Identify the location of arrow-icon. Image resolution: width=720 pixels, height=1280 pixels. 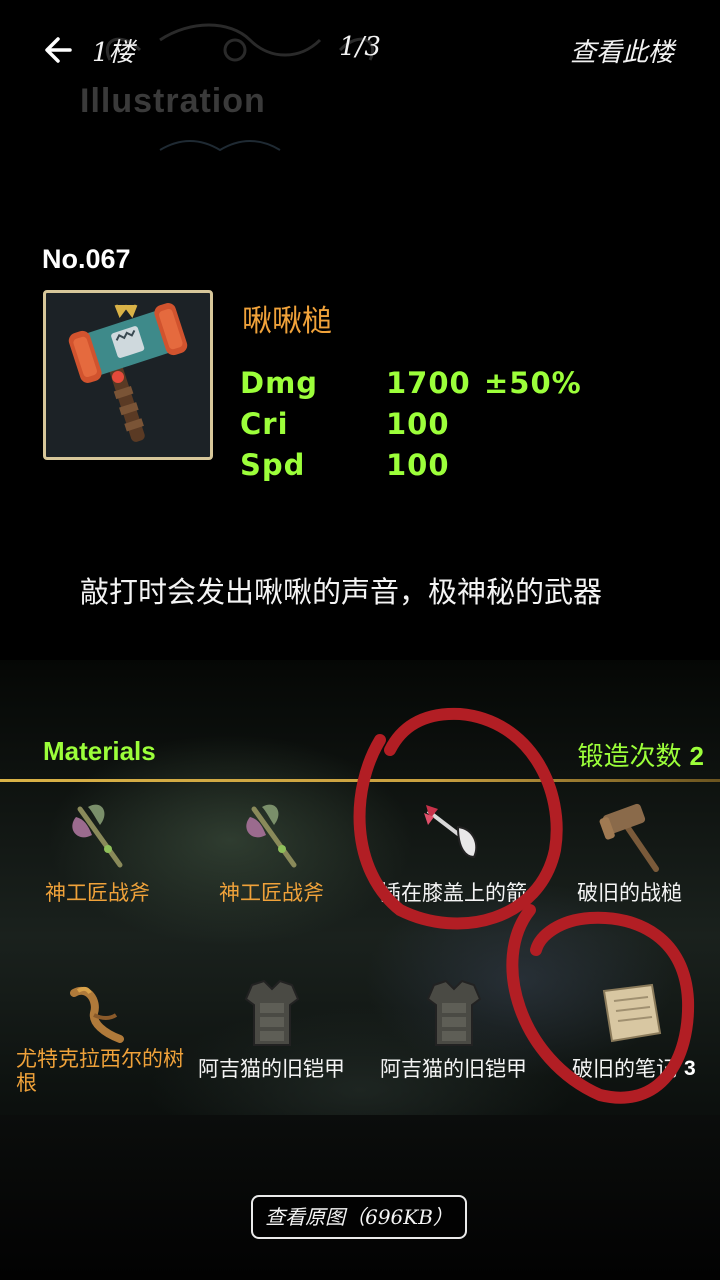
(450, 832).